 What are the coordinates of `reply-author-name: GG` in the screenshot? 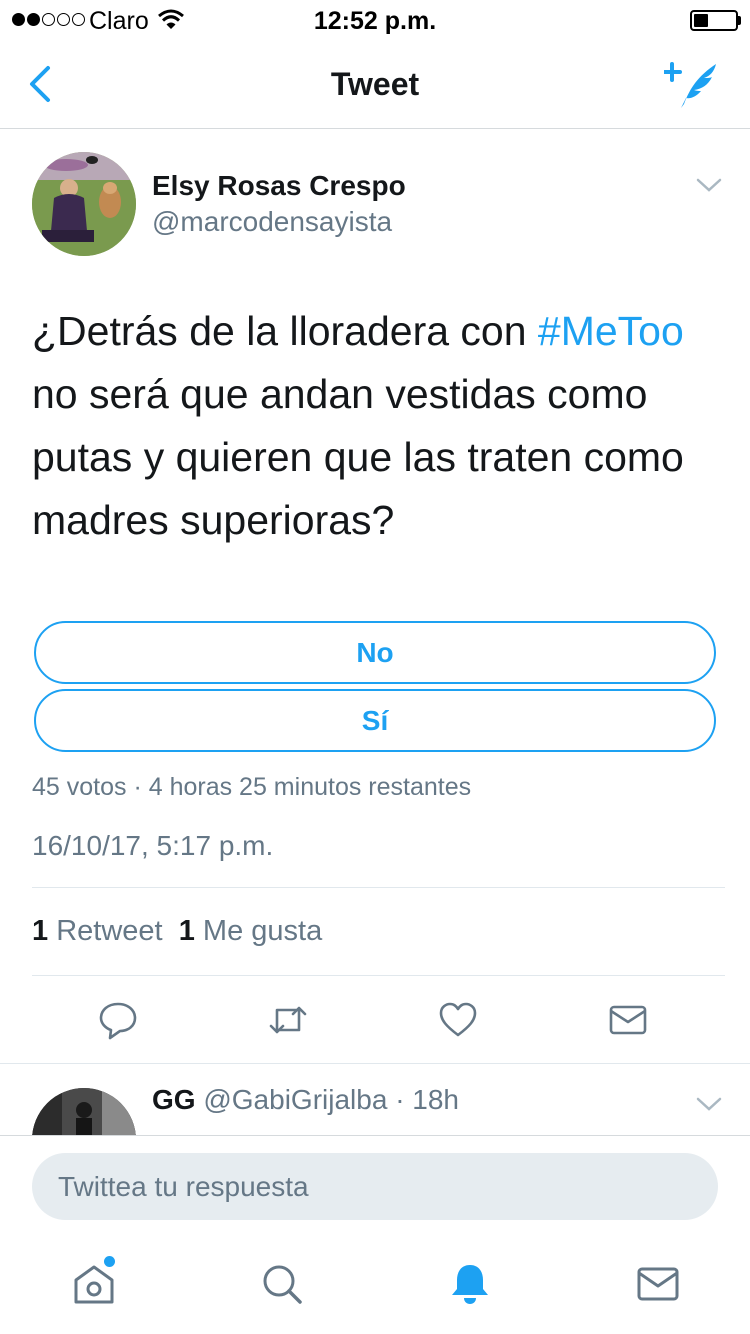 It's located at (174, 1099).